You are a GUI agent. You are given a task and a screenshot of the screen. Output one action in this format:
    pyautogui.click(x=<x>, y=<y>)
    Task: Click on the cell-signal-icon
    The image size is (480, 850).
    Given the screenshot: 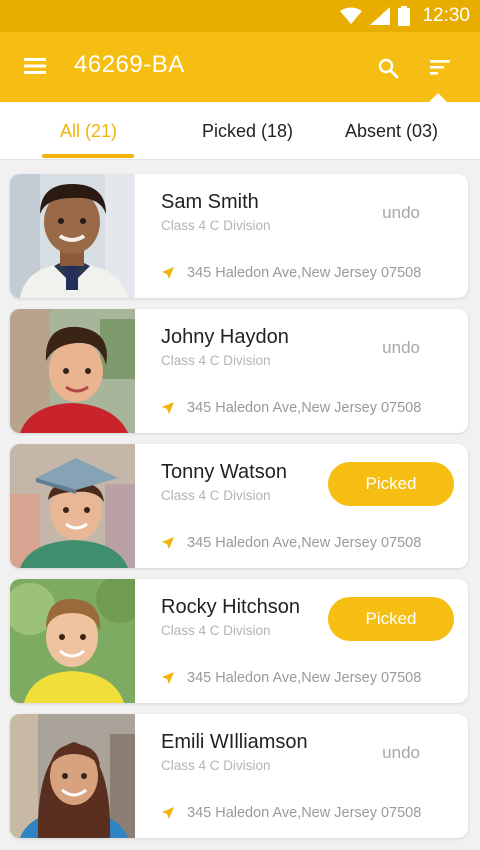 What is the action you would take?
    pyautogui.click(x=380, y=16)
    